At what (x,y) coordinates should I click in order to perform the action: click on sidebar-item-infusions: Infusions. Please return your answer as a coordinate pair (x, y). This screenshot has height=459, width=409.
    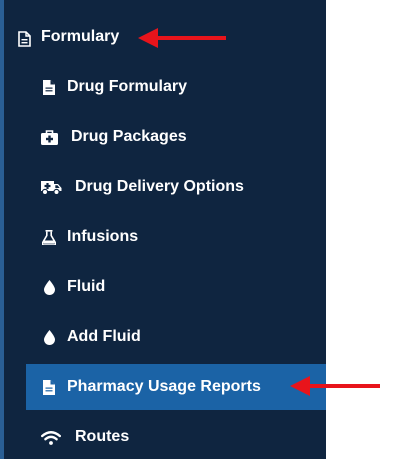
    Looking at the image, I should click on (176, 237).